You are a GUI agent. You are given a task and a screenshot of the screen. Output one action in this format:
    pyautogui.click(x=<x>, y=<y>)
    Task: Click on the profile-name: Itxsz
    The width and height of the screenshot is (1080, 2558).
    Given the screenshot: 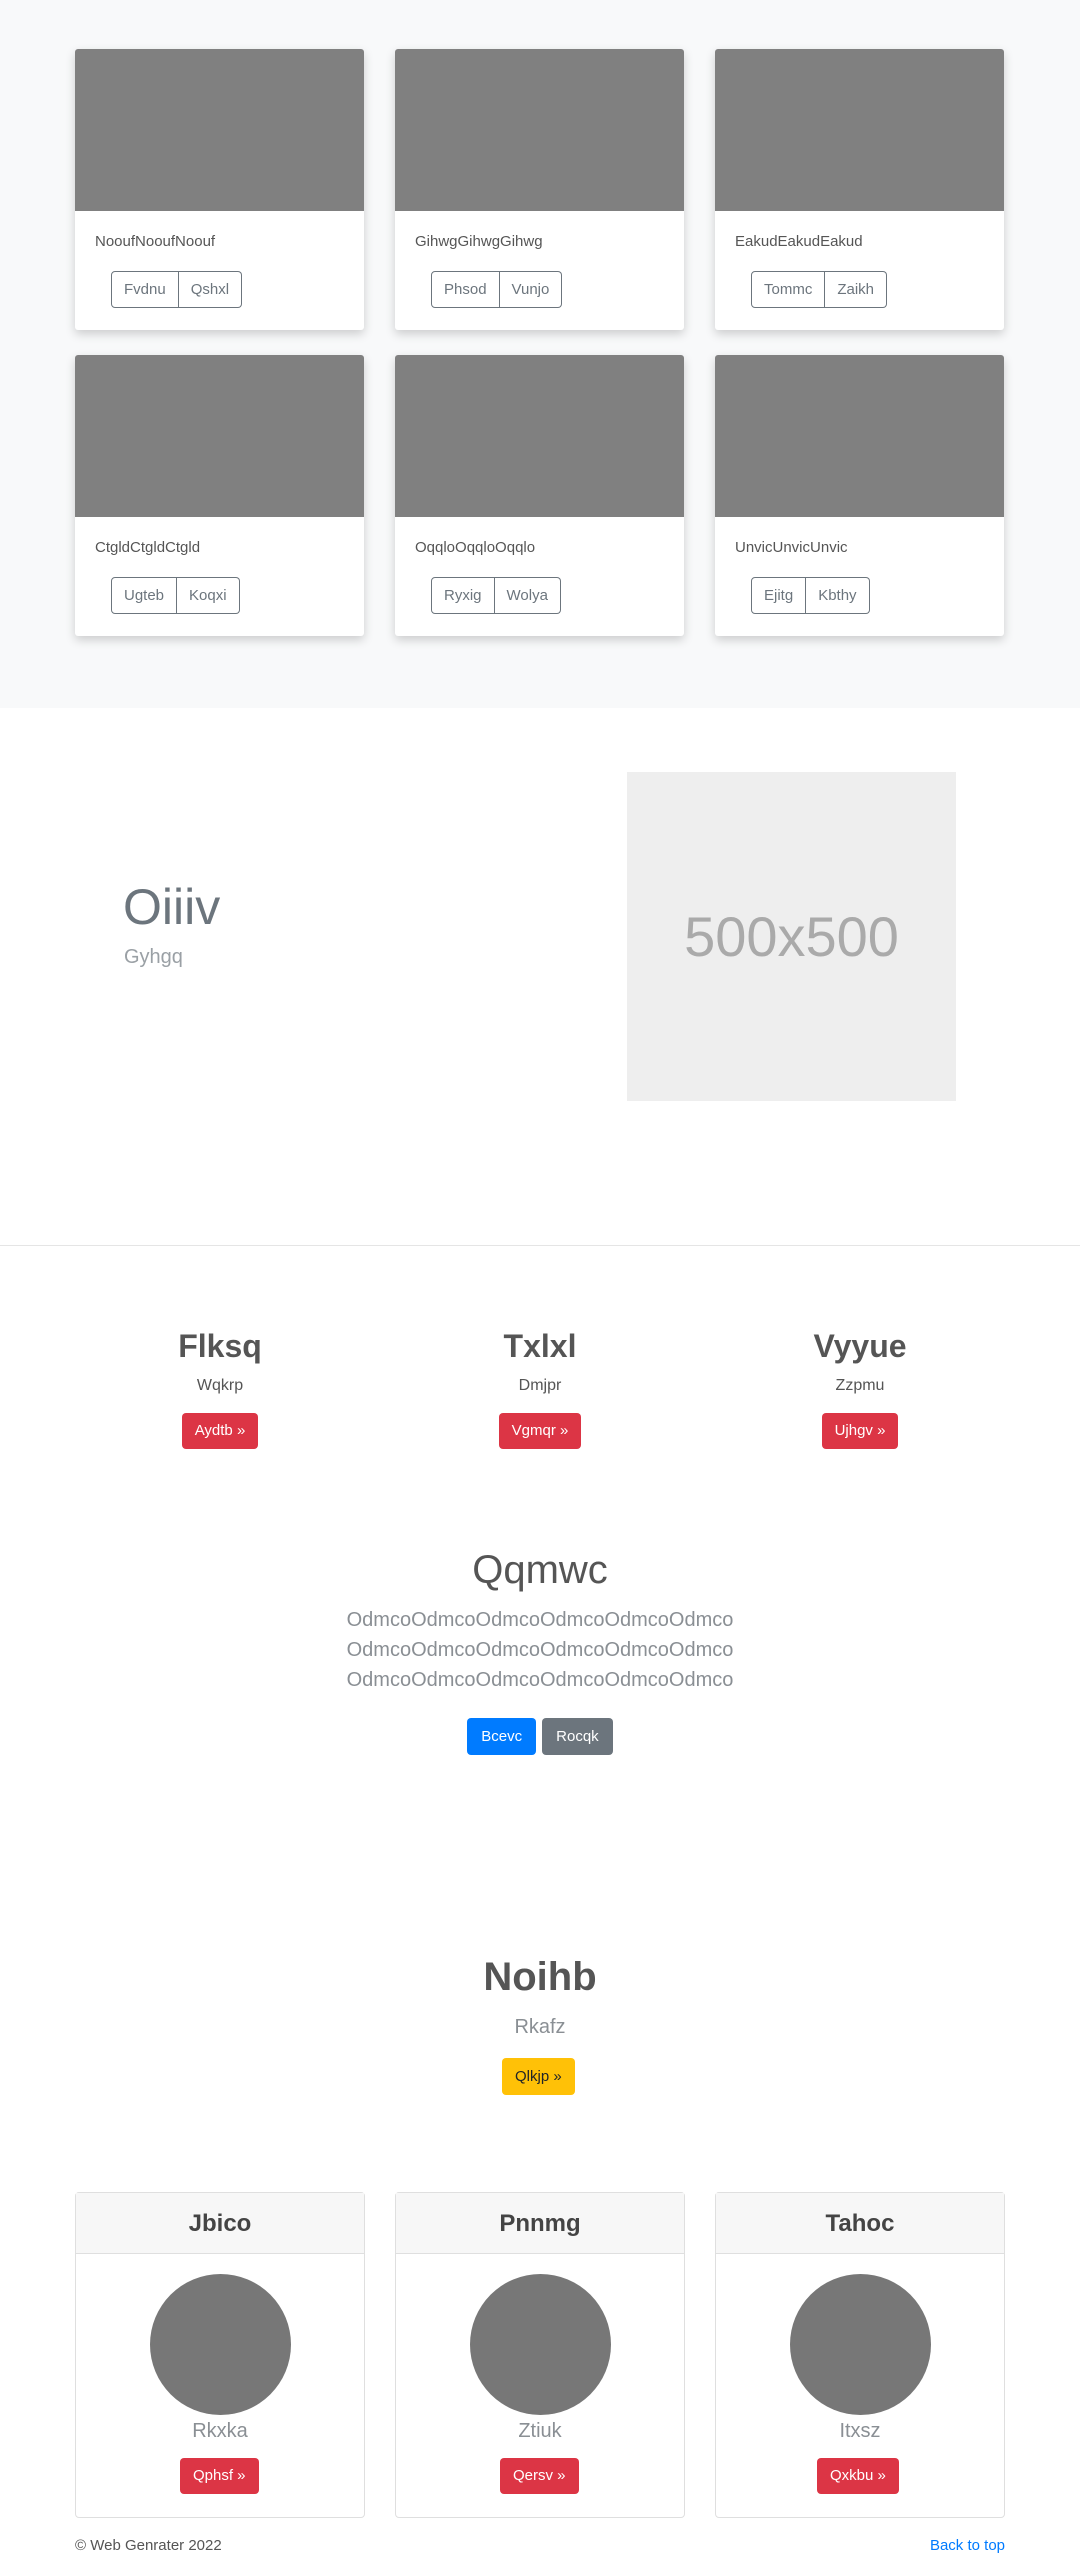 What is the action you would take?
    pyautogui.click(x=860, y=2431)
    